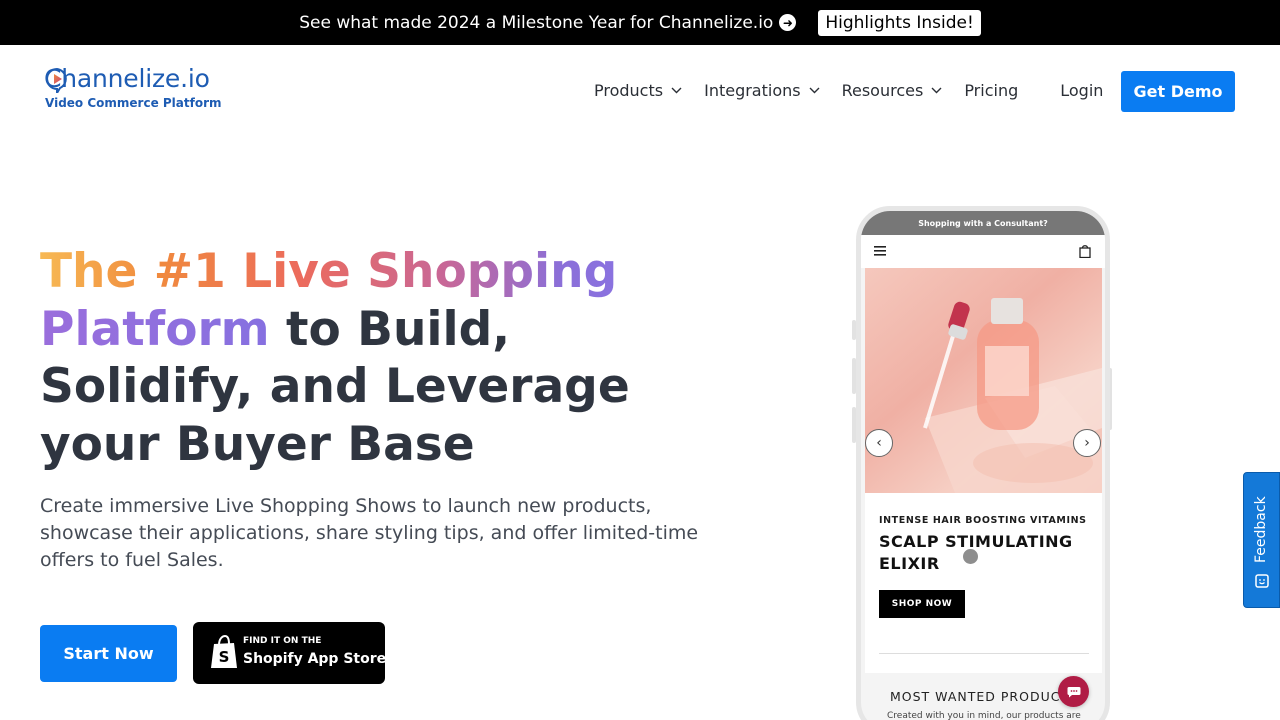  I want to click on arrow-right-icon: ➜, so click(788, 22).